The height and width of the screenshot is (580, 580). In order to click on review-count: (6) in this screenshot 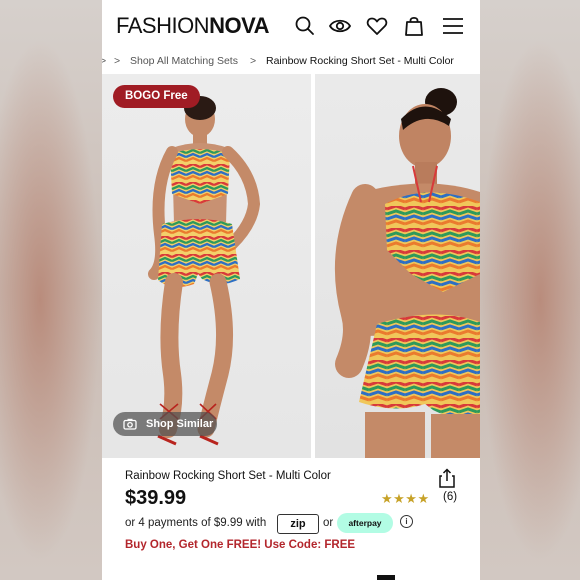, I will do `click(450, 497)`.